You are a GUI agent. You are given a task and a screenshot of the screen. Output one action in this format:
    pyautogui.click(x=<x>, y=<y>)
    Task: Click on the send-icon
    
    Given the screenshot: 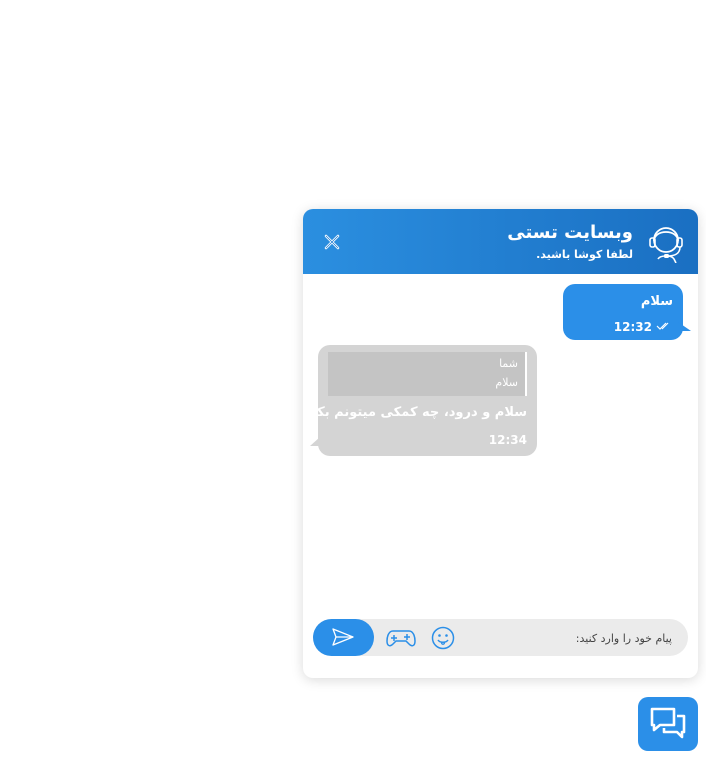 What is the action you would take?
    pyautogui.click(x=343, y=637)
    